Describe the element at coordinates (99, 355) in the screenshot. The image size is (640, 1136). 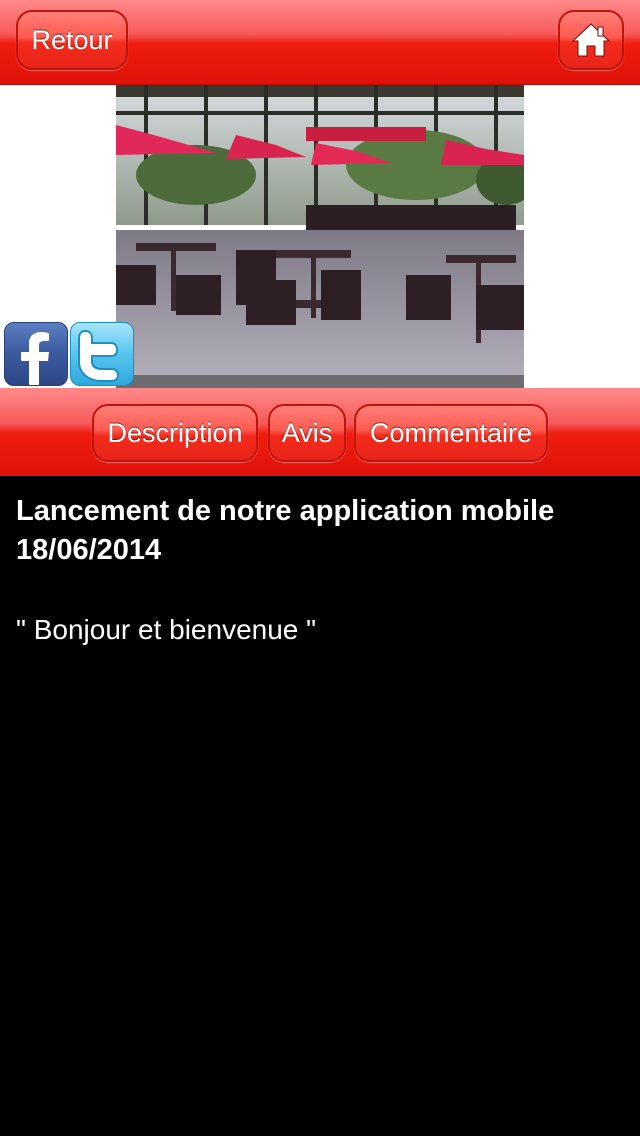
I see `twitter-icon` at that location.